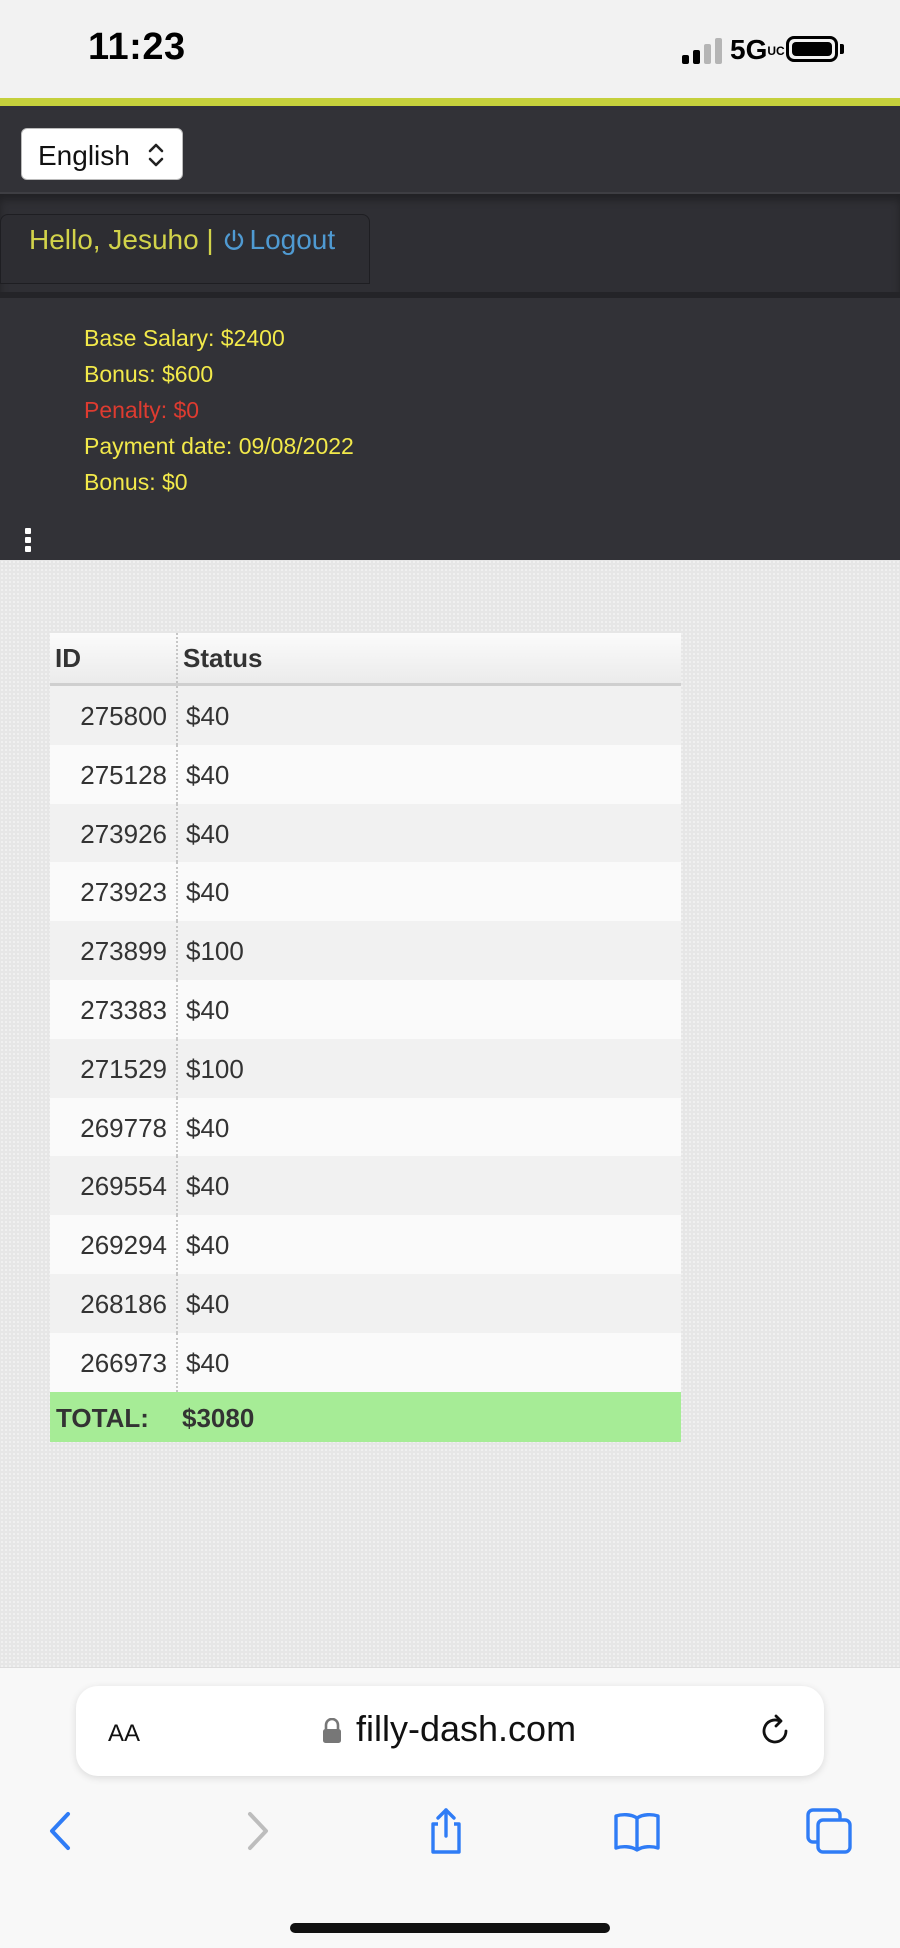  What do you see at coordinates (29, 541) in the screenshot?
I see `menu-icon` at bounding box center [29, 541].